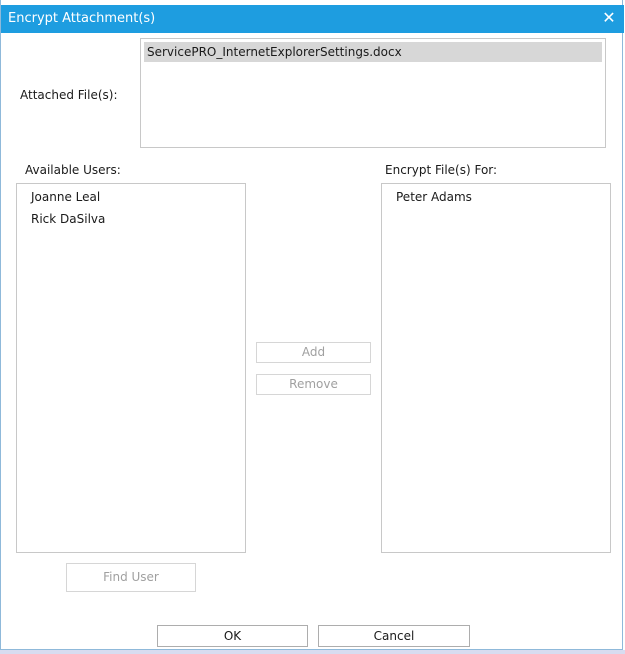 The image size is (625, 654). Describe the element at coordinates (131, 577) in the screenshot. I see `find-user-button: Find User` at that location.